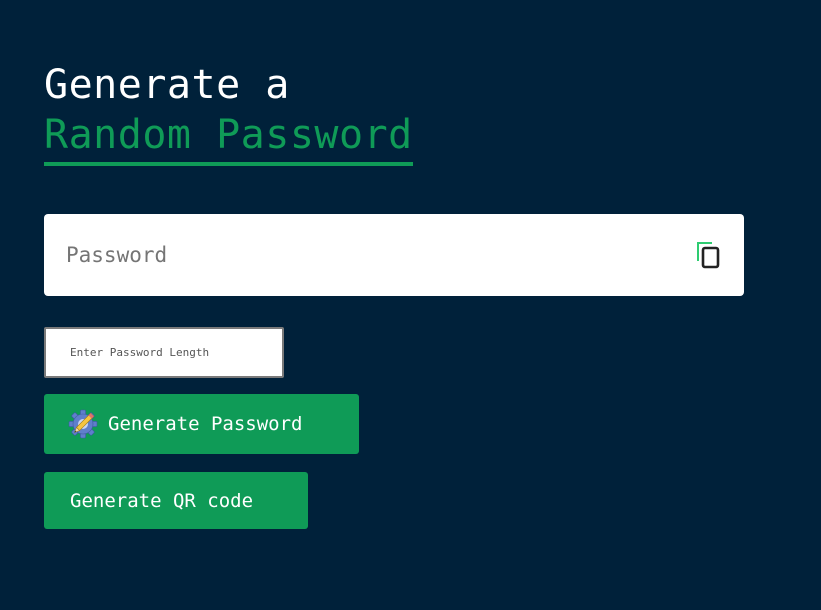  I want to click on title-line-1: Generate a, so click(167, 85).